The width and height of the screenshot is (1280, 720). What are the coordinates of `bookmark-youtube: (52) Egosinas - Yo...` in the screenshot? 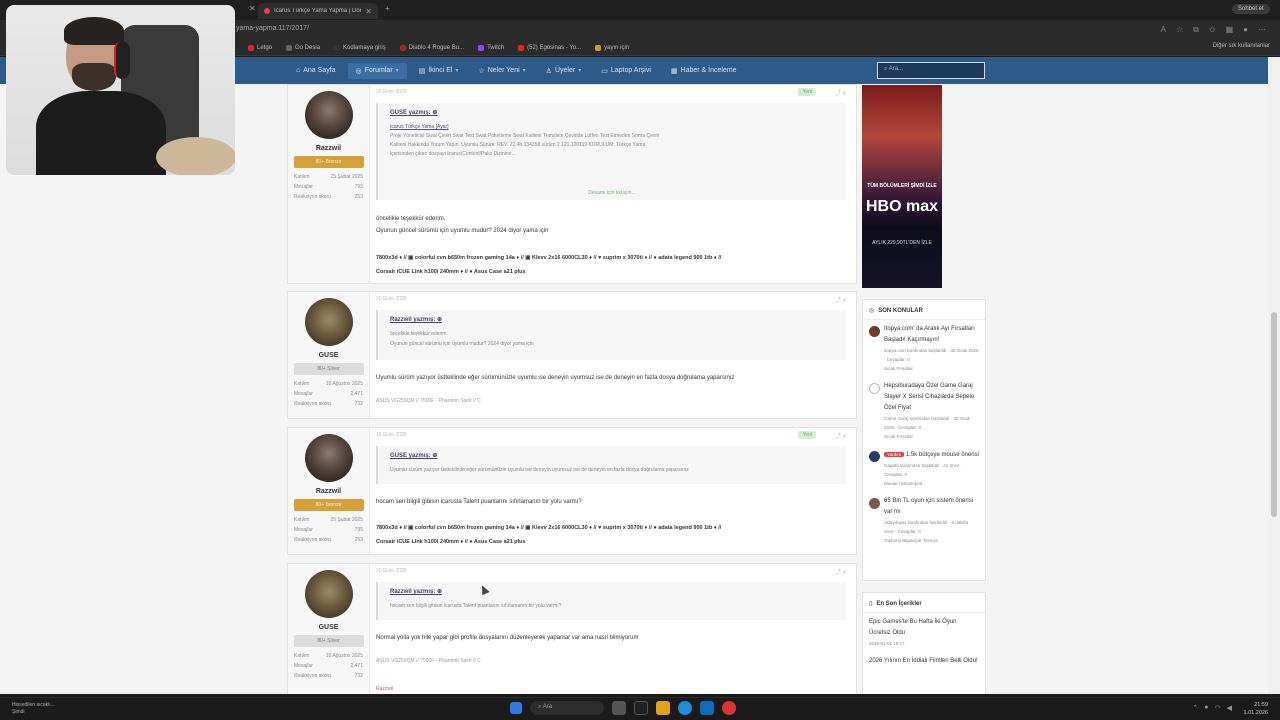 It's located at (549, 47).